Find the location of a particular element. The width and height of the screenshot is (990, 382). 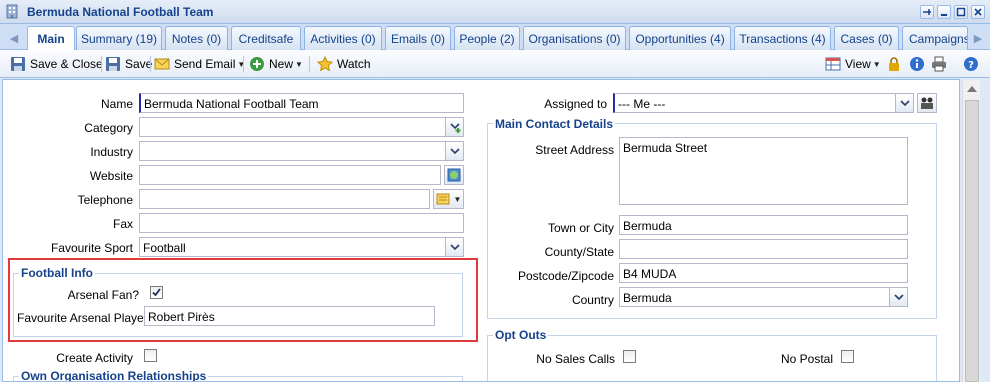

minimize-button is located at coordinates (944, 12).